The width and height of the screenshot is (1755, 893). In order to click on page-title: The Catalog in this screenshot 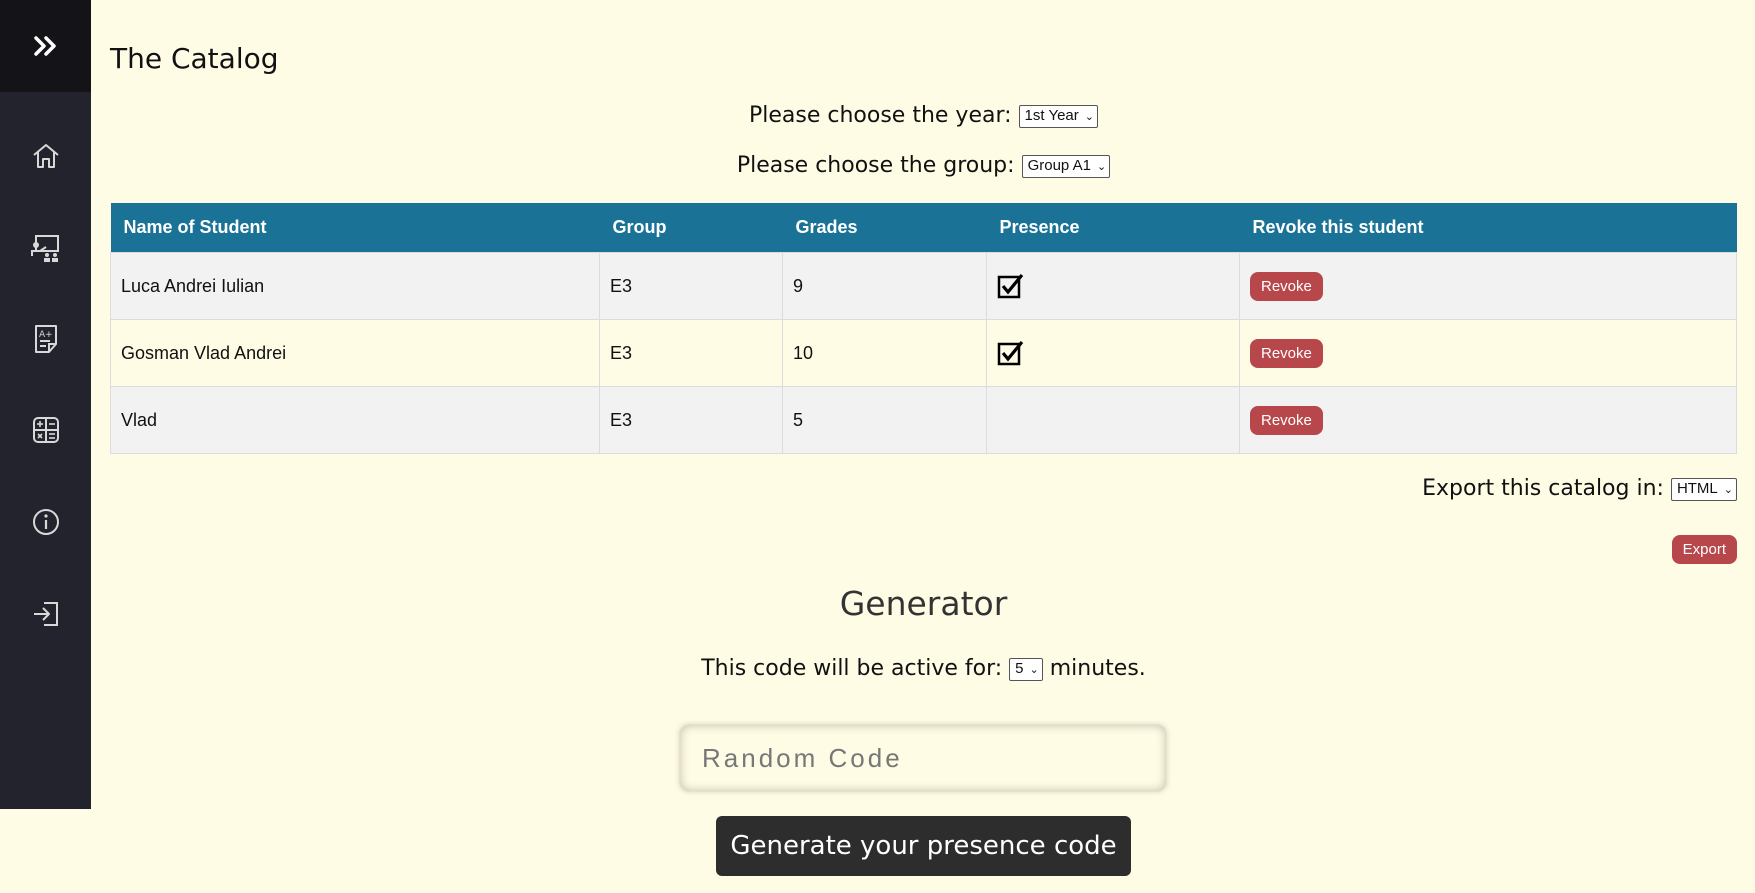, I will do `click(194, 58)`.